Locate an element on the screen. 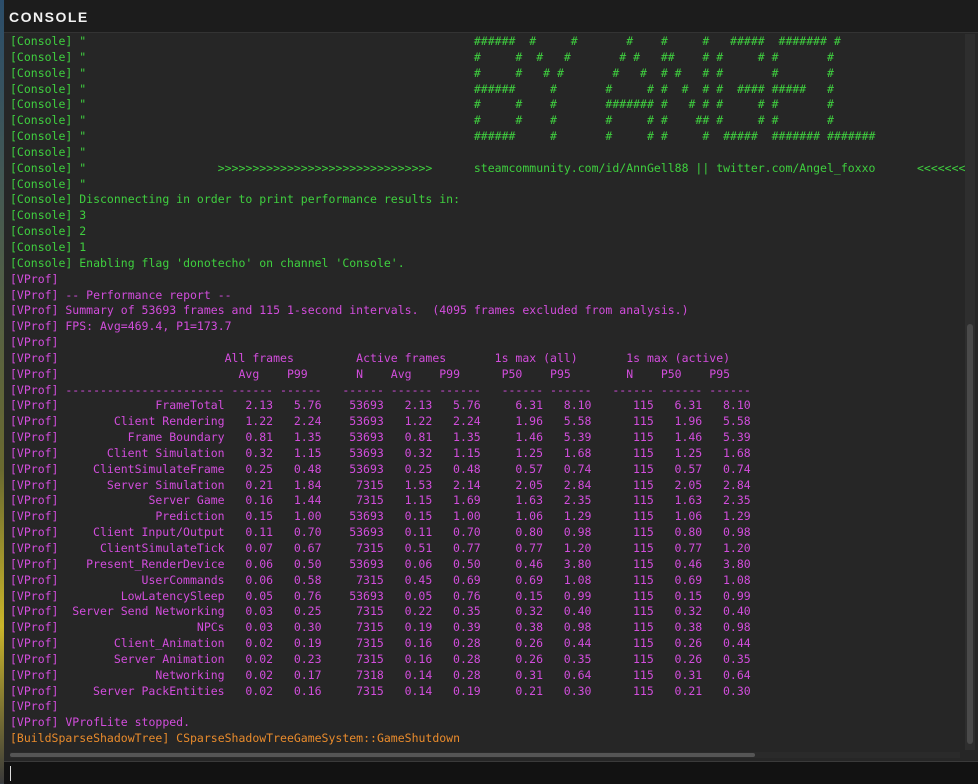 The image size is (978, 784). vertical-scrollbar is located at coordinates (970, 392).